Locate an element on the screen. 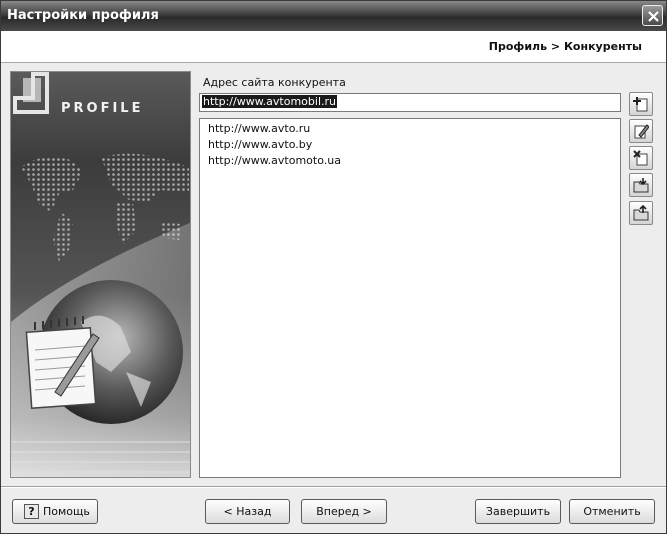  delete-icon is located at coordinates (640, 158).